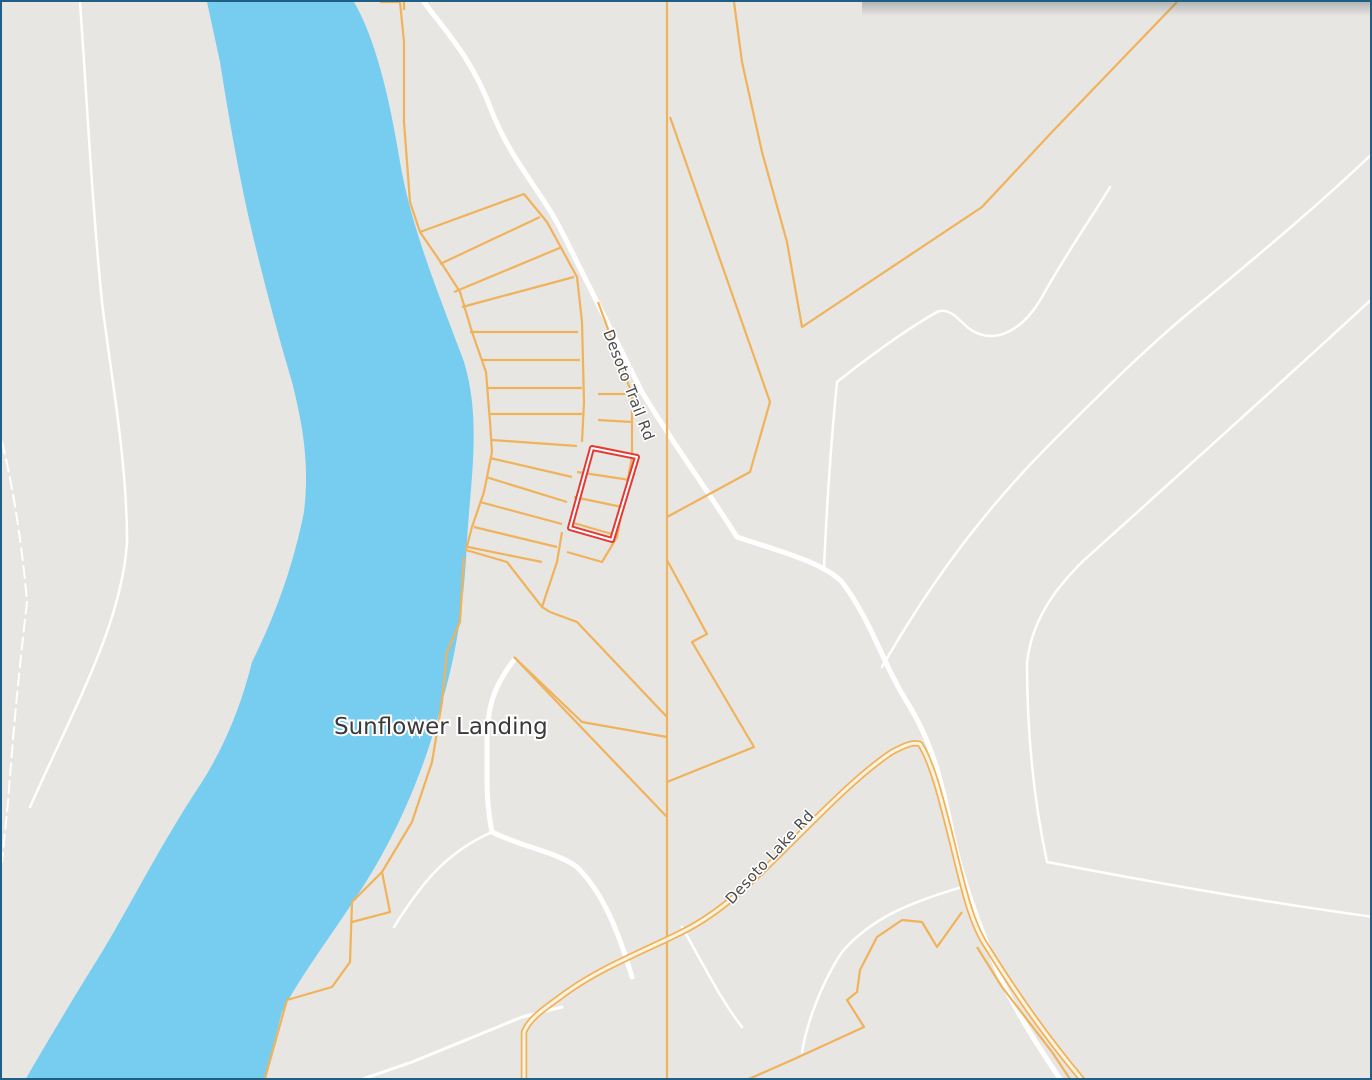  Describe the element at coordinates (441, 727) in the screenshot. I see `place-label-sunflower-landing: Sunflower Landing` at that location.